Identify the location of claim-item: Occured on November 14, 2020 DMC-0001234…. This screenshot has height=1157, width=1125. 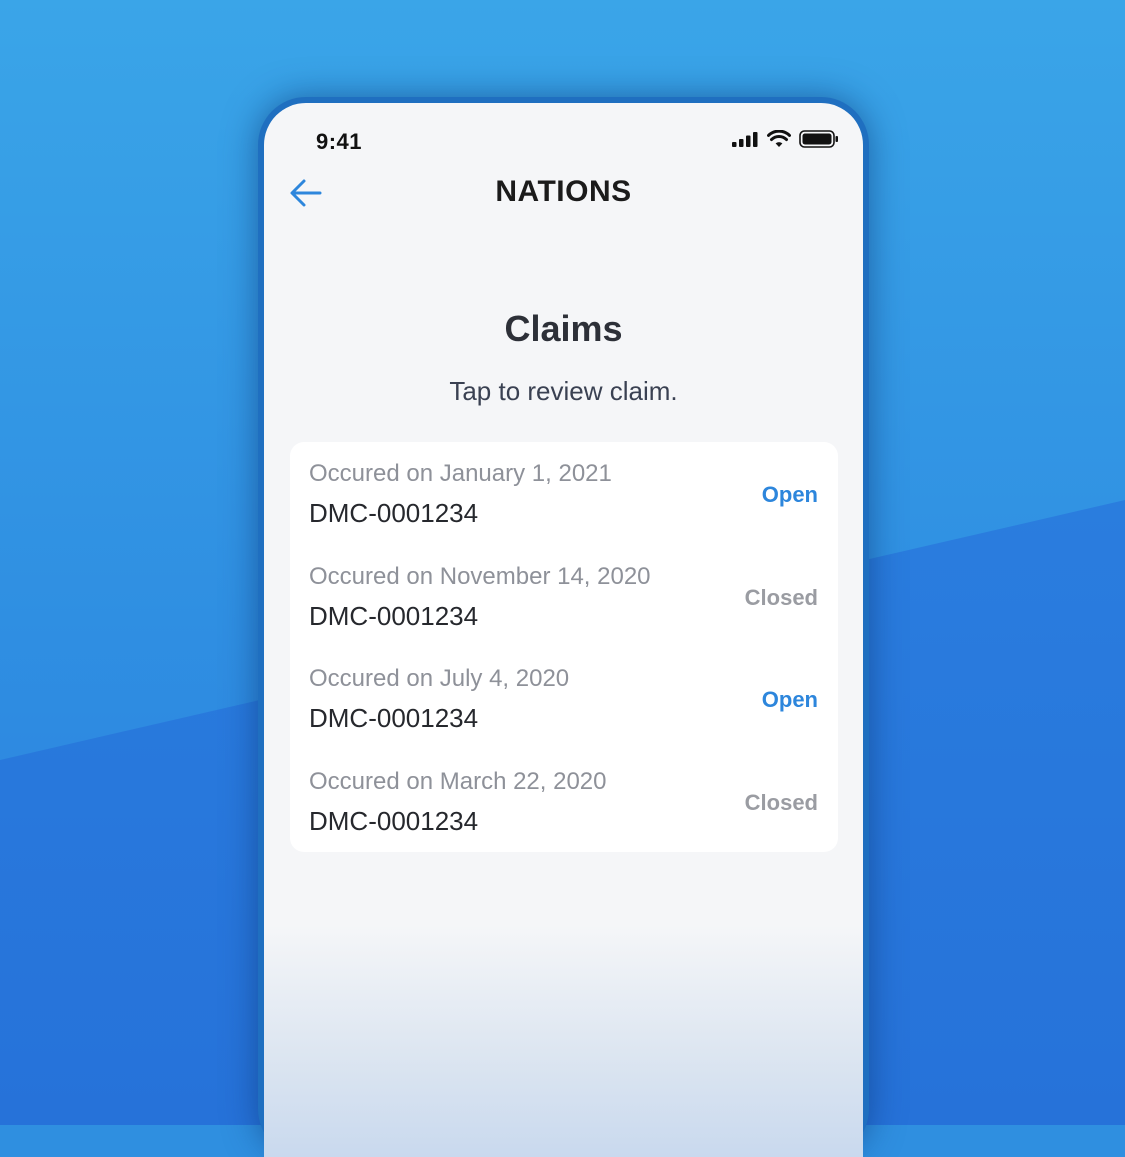
(564, 596).